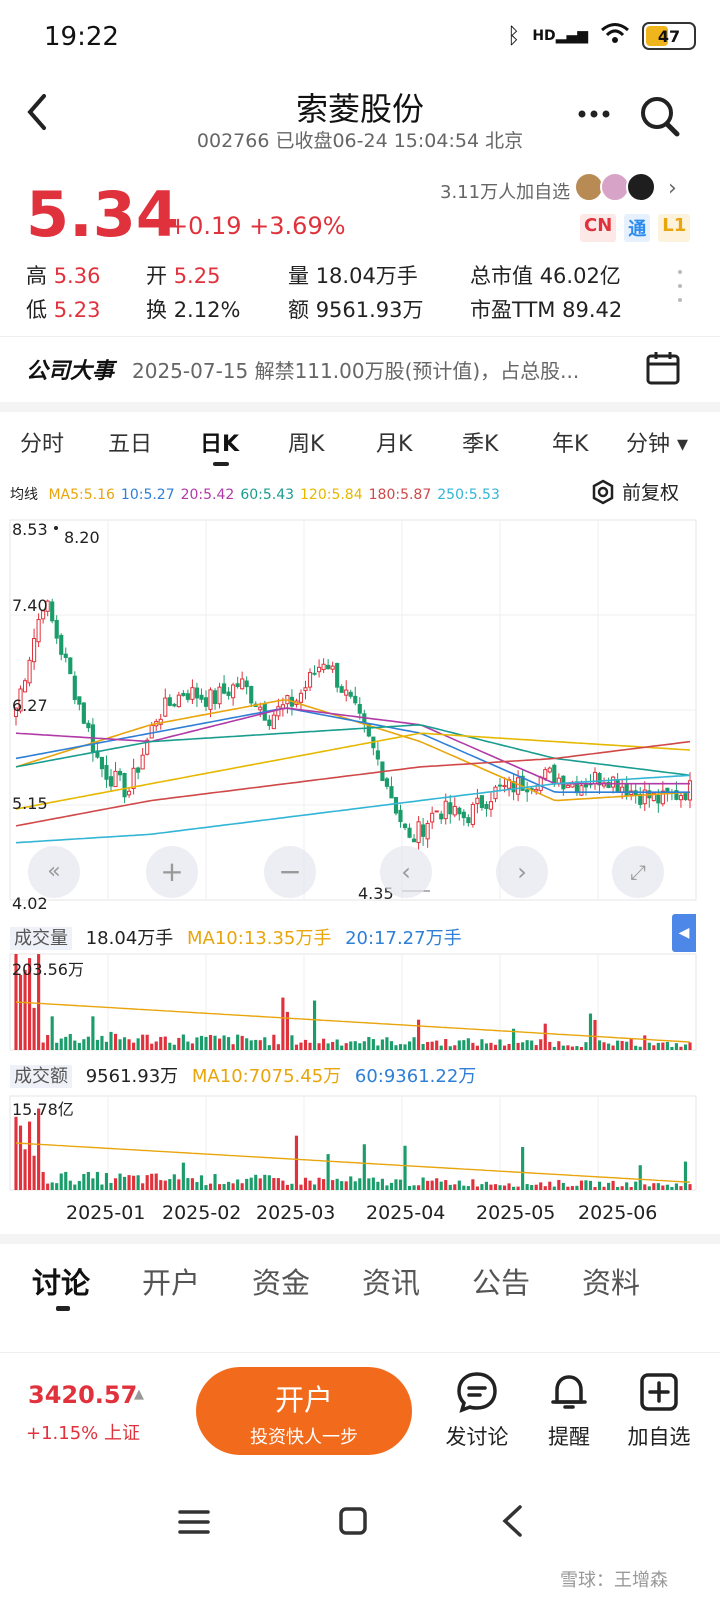 This screenshot has width=720, height=1600. What do you see at coordinates (281, 1281) in the screenshot?
I see `tab-funds: 资金` at bounding box center [281, 1281].